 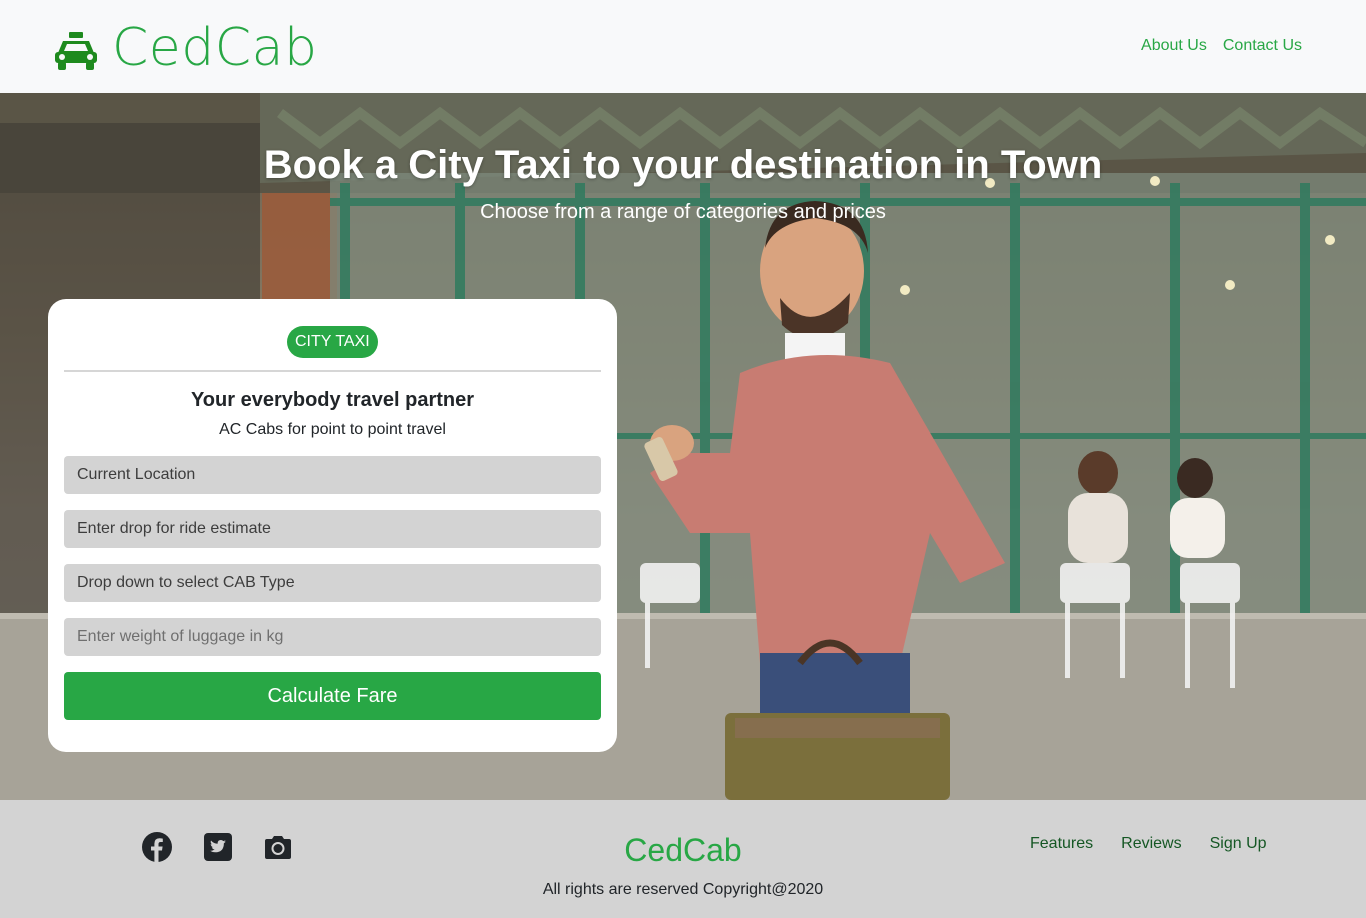 What do you see at coordinates (332, 583) in the screenshot?
I see `cab-type-select: Drop down to select CAB Type` at bounding box center [332, 583].